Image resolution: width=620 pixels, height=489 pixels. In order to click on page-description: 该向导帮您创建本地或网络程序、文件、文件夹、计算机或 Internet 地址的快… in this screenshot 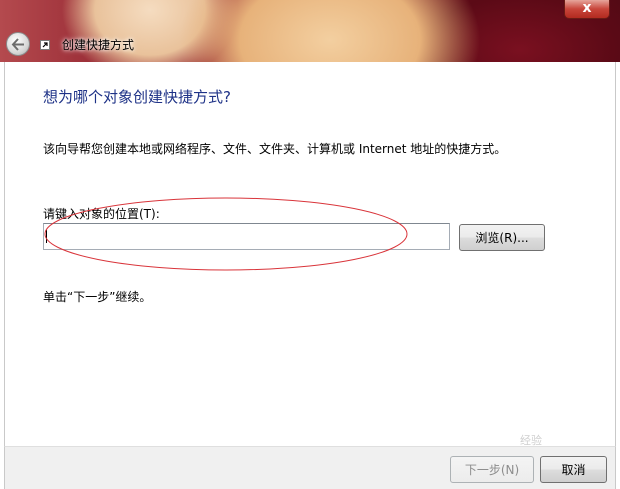, I will do `click(275, 149)`.